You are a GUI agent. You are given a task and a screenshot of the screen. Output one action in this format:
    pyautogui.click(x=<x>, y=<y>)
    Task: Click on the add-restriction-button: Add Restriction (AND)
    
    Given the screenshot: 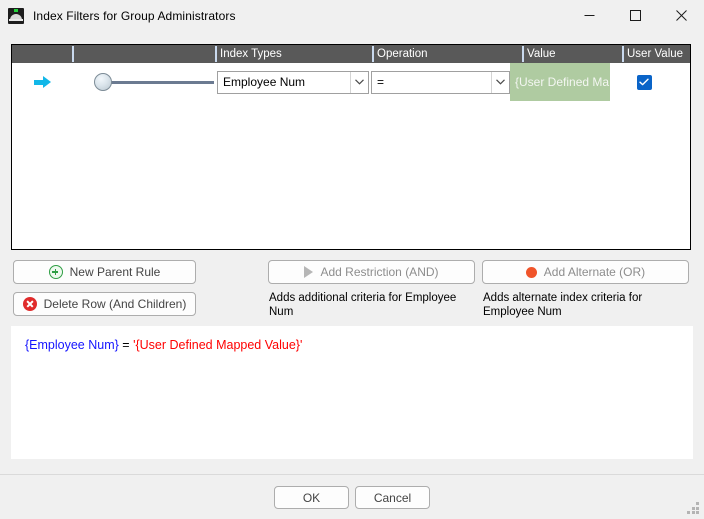 What is the action you would take?
    pyautogui.click(x=371, y=272)
    